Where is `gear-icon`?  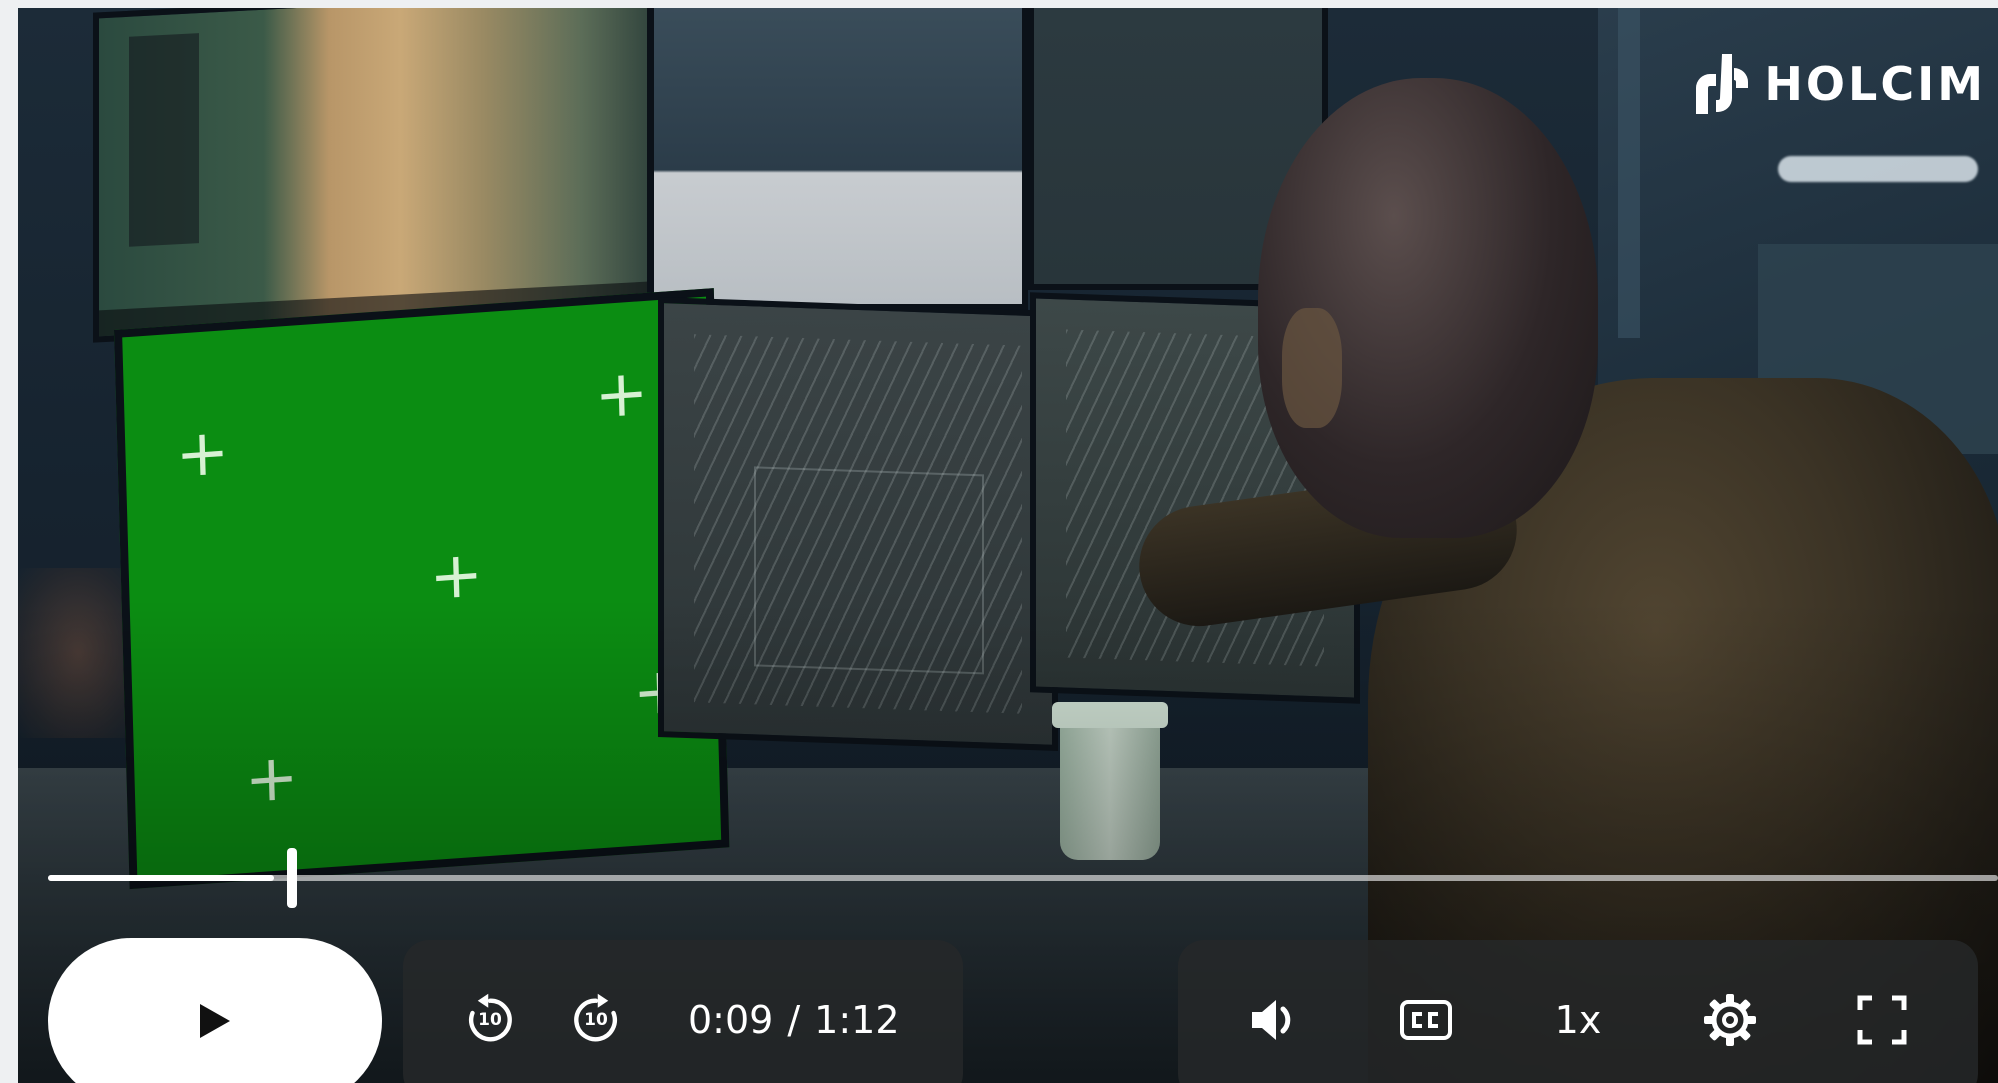
gear-icon is located at coordinates (1730, 1020).